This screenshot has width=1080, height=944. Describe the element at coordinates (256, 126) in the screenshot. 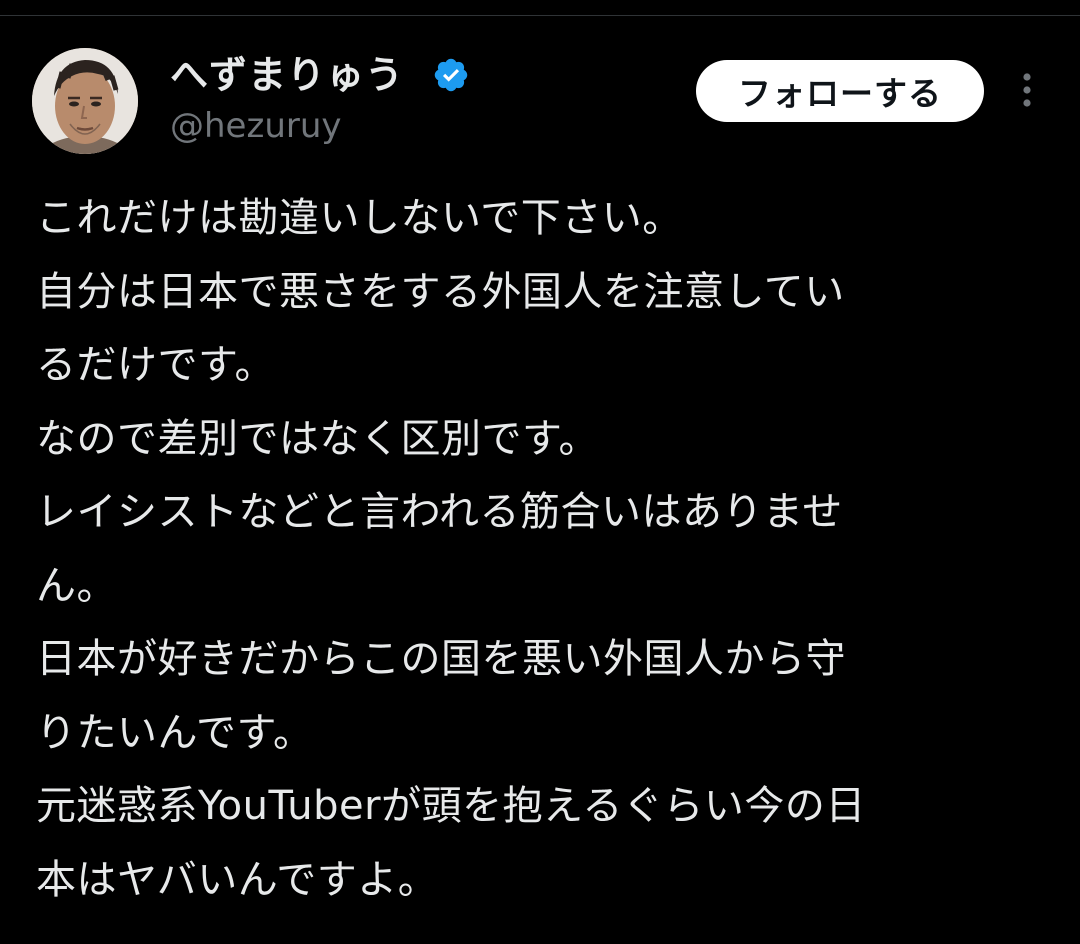

I see `user-handle: @hezuruy` at that location.